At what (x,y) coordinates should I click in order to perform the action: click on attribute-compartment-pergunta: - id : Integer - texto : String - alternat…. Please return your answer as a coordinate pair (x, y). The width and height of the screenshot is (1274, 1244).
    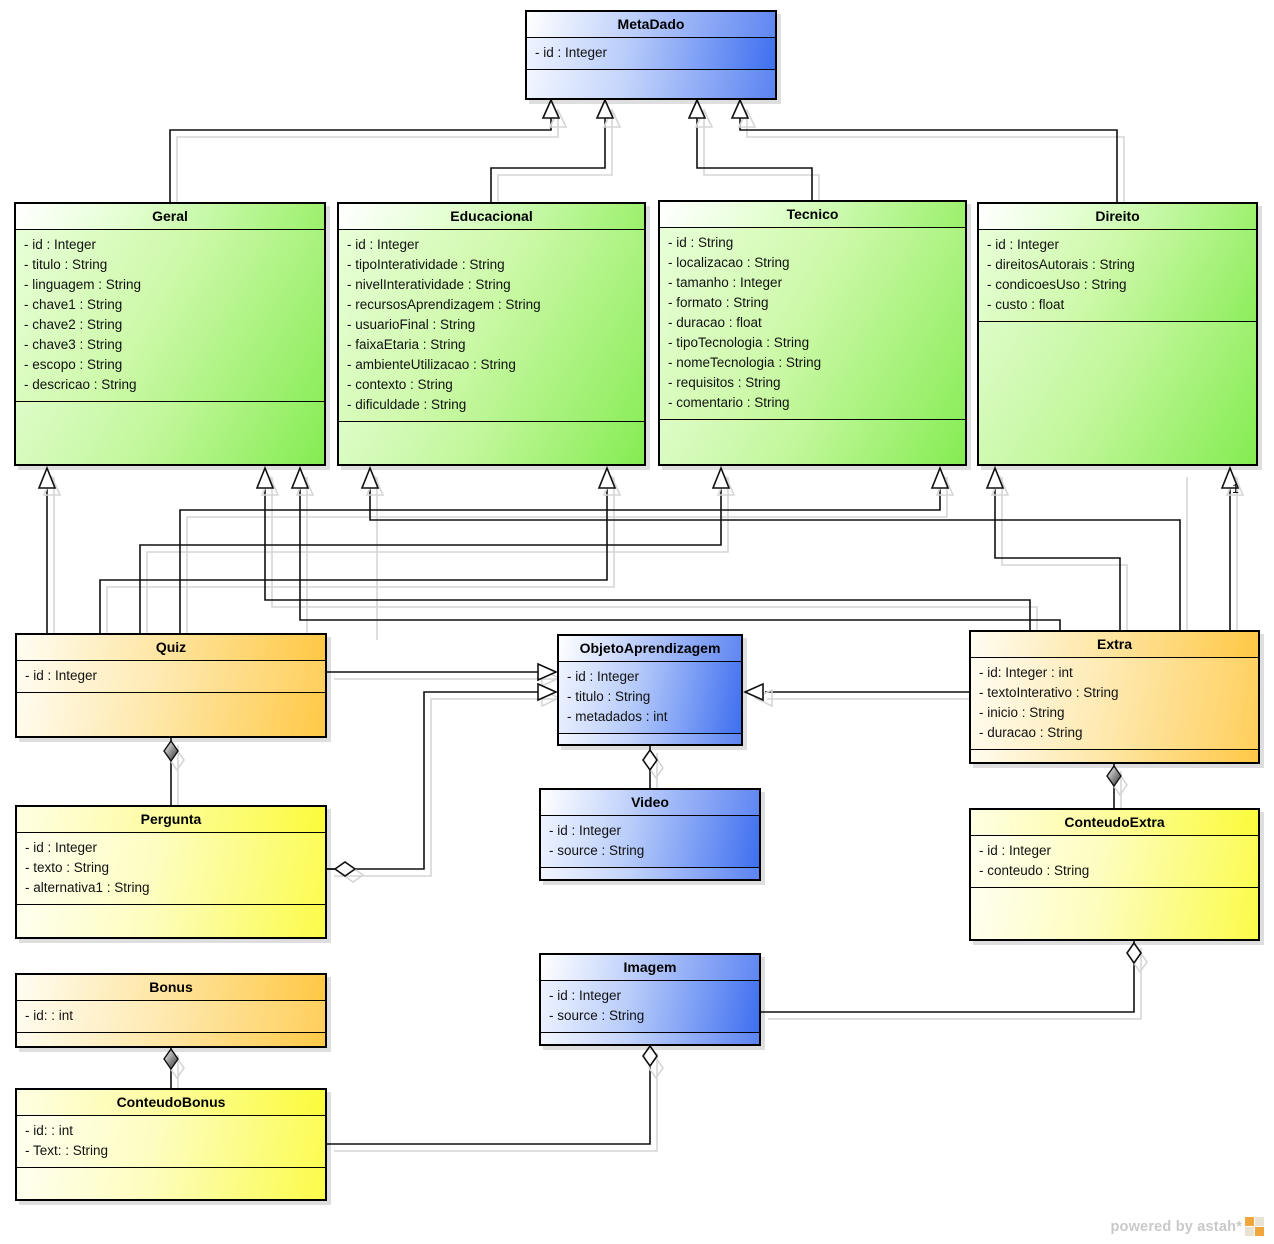
    Looking at the image, I should click on (171, 869).